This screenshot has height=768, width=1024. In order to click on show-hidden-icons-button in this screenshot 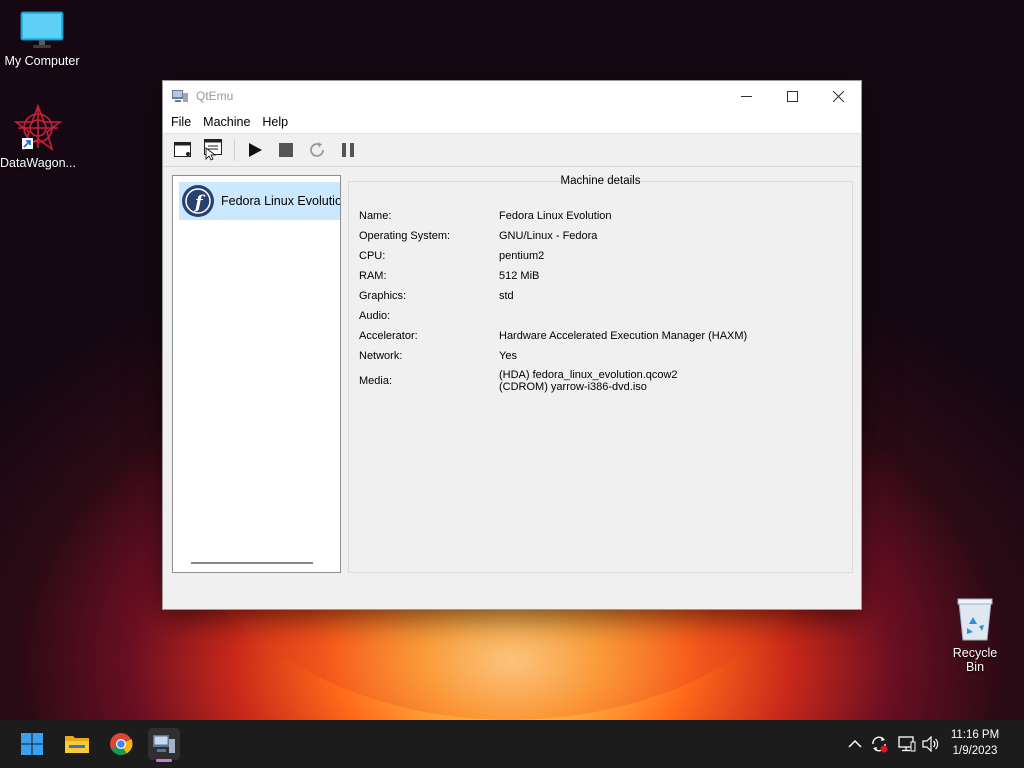, I will do `click(855, 744)`.